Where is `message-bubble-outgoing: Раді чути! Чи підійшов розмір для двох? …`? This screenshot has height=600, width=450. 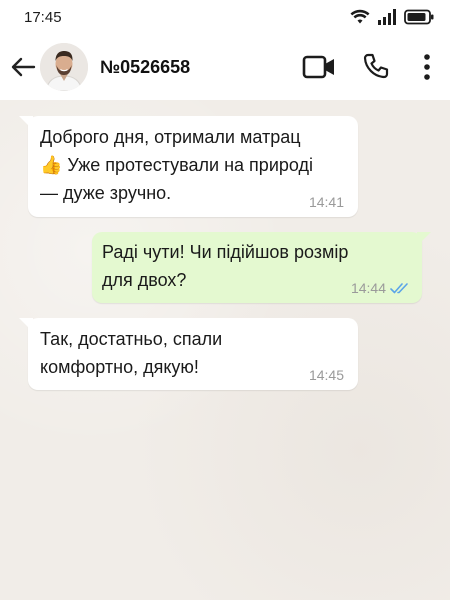 message-bubble-outgoing: Раді чути! Чи підійшов розмір для двох? … is located at coordinates (261, 267).